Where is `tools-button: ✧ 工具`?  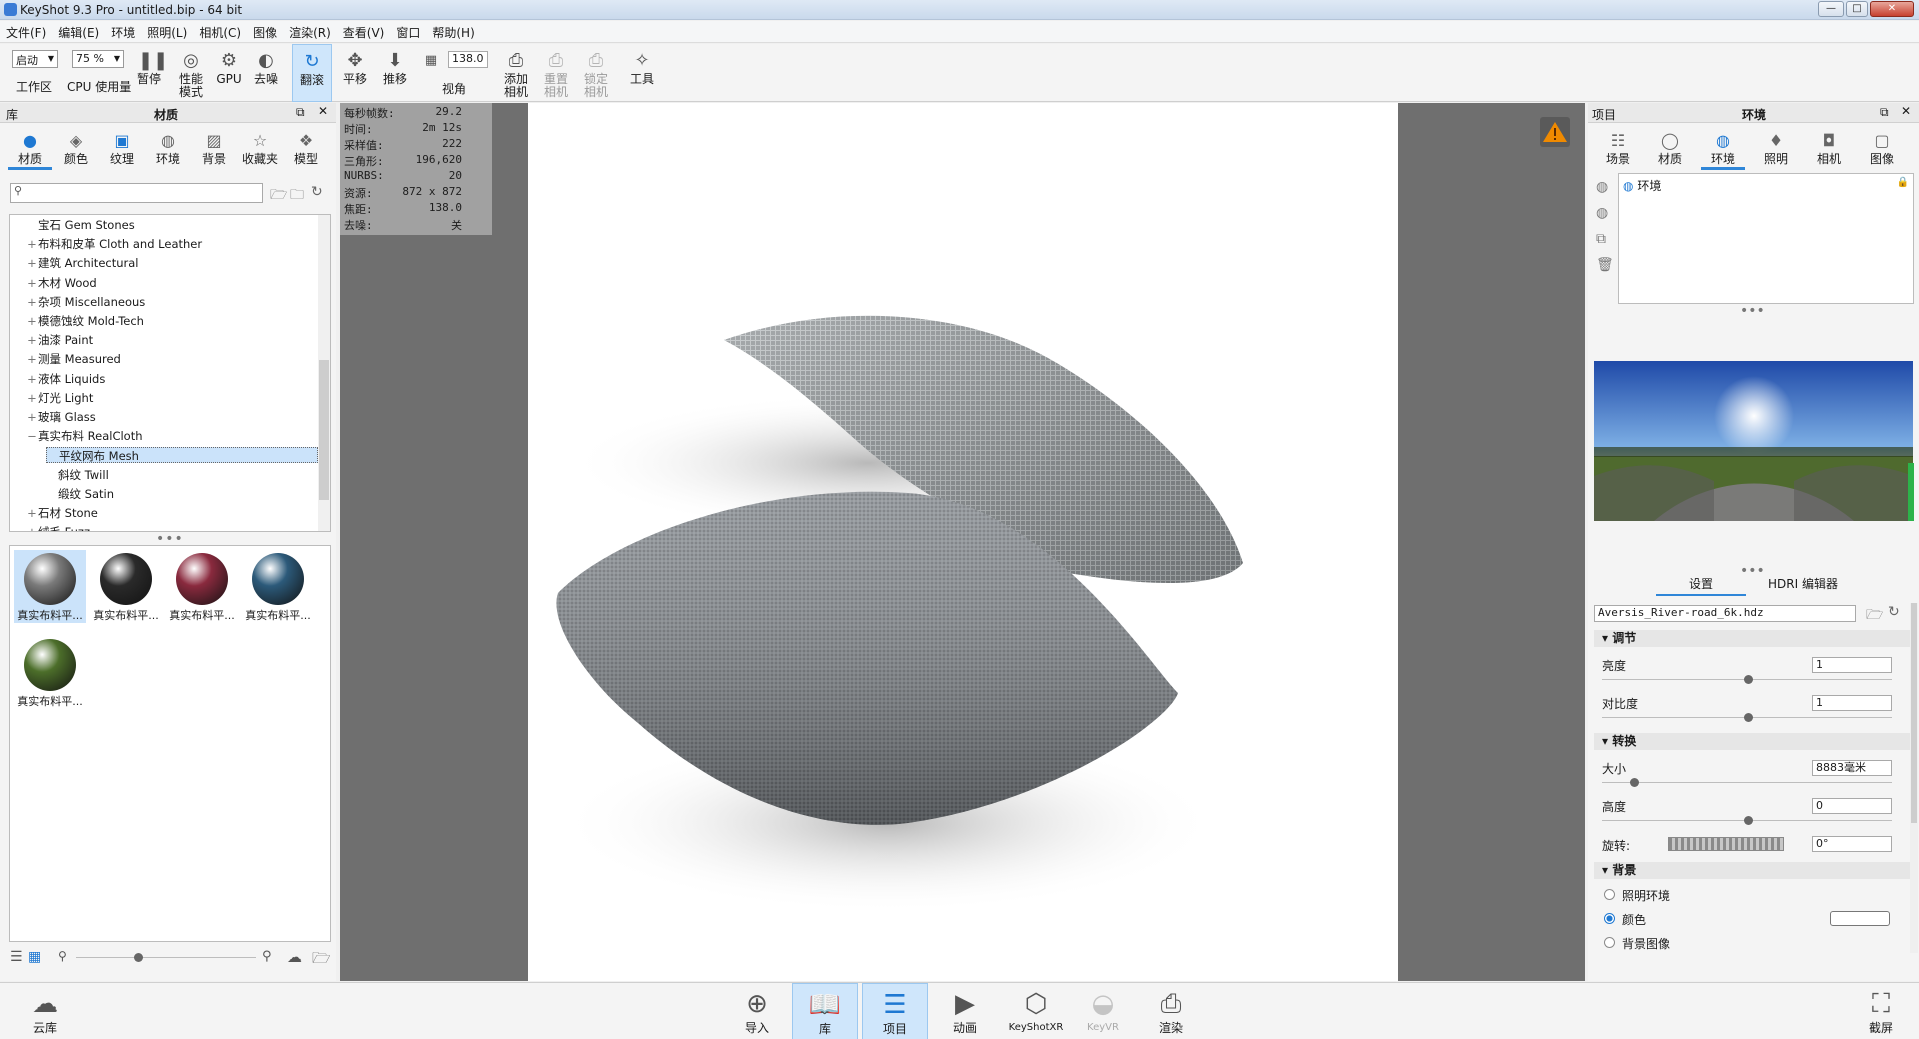
tools-button: ✧ 工具 is located at coordinates (642, 73).